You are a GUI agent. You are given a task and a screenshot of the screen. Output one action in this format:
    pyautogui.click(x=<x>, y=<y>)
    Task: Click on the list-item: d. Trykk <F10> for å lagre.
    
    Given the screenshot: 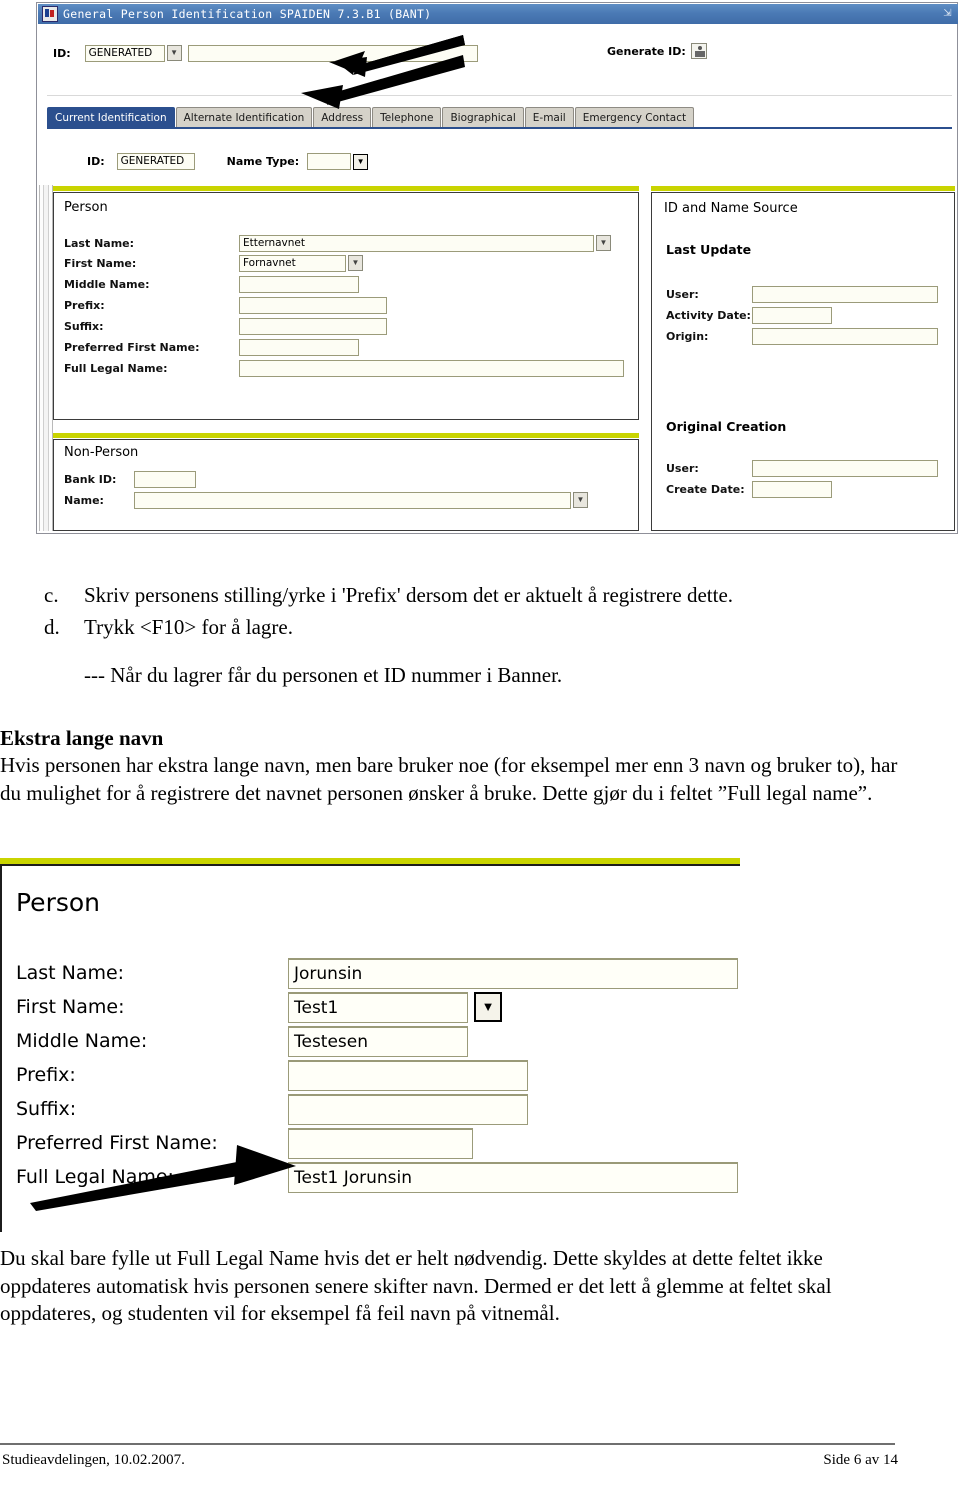 What is the action you would take?
    pyautogui.click(x=489, y=628)
    